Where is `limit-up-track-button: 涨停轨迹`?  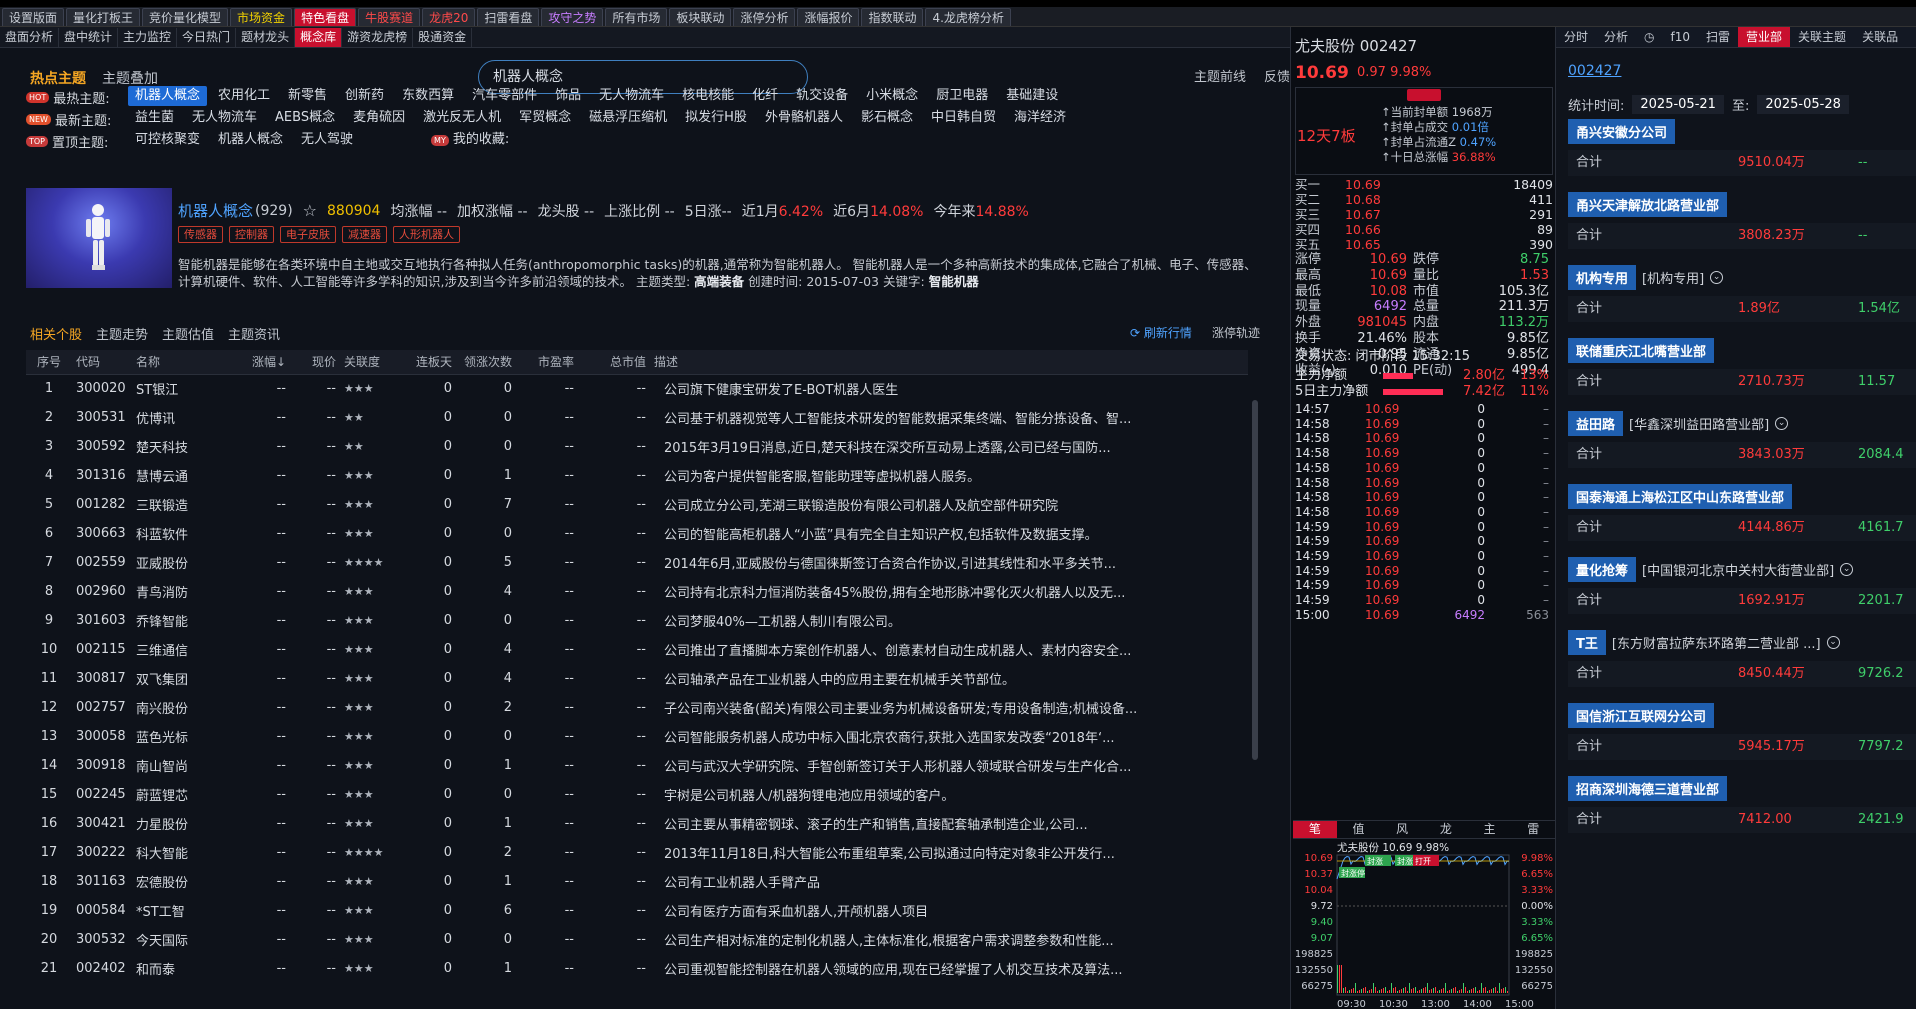
limit-up-track-button: 涨停轨迹 is located at coordinates (1236, 332).